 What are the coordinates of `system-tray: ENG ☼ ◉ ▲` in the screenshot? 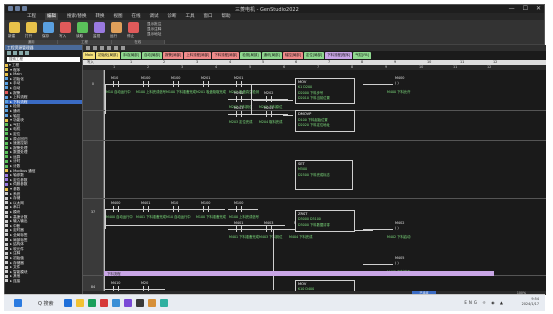 It's located at (484, 302).